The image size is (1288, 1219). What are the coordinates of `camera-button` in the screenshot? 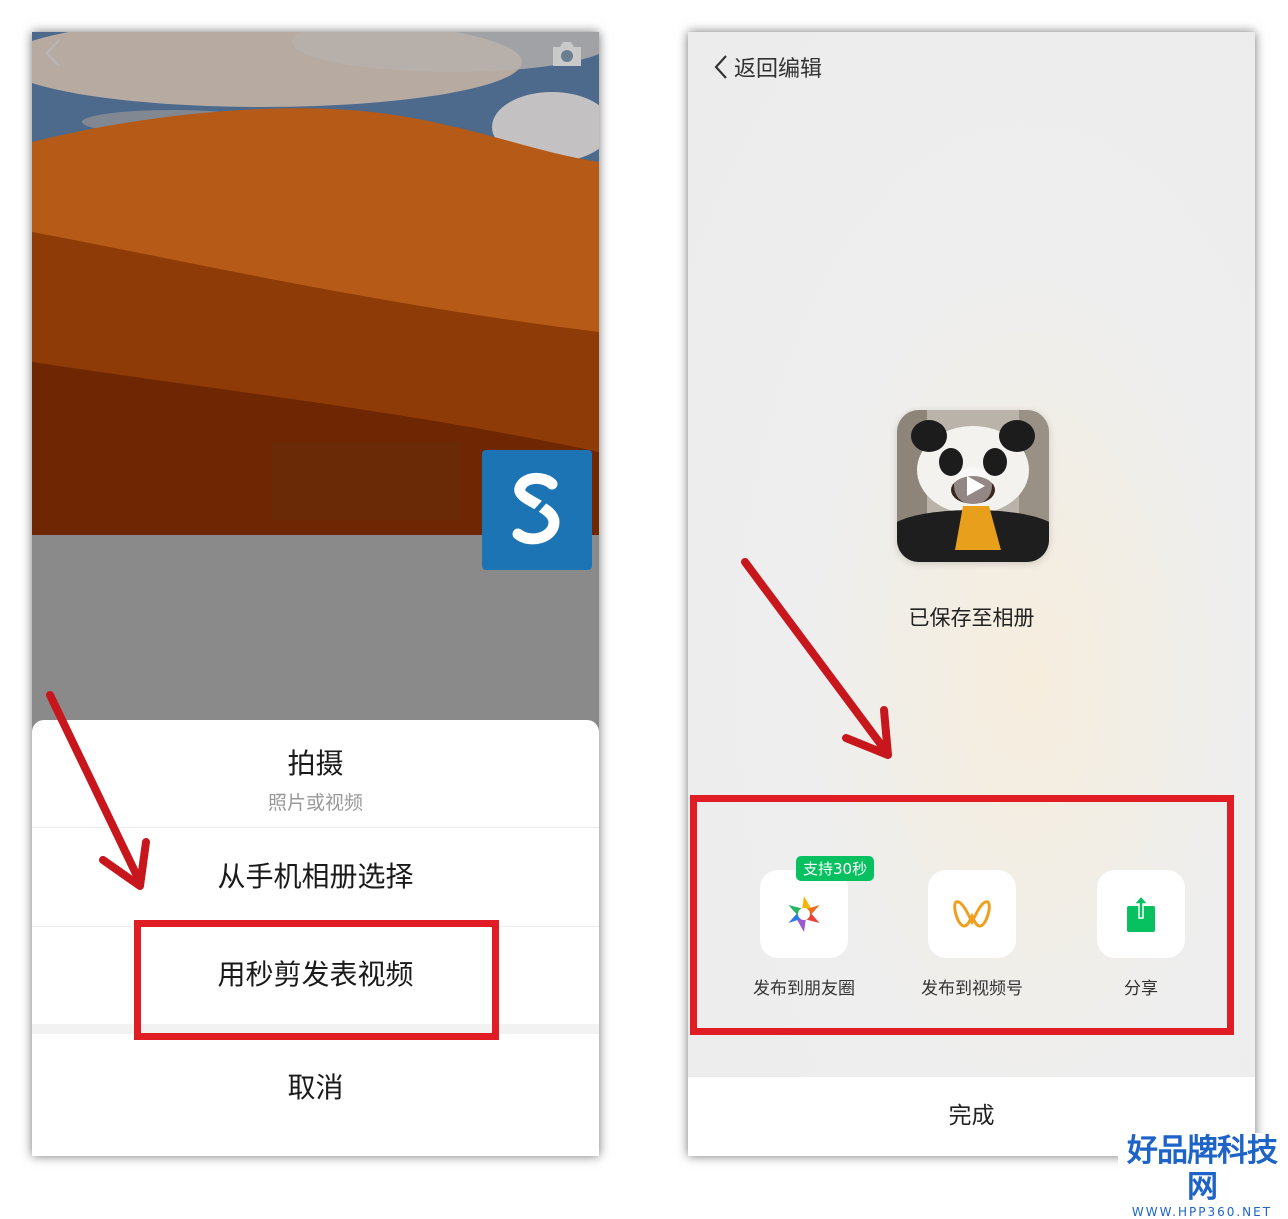 It's located at (567, 54).